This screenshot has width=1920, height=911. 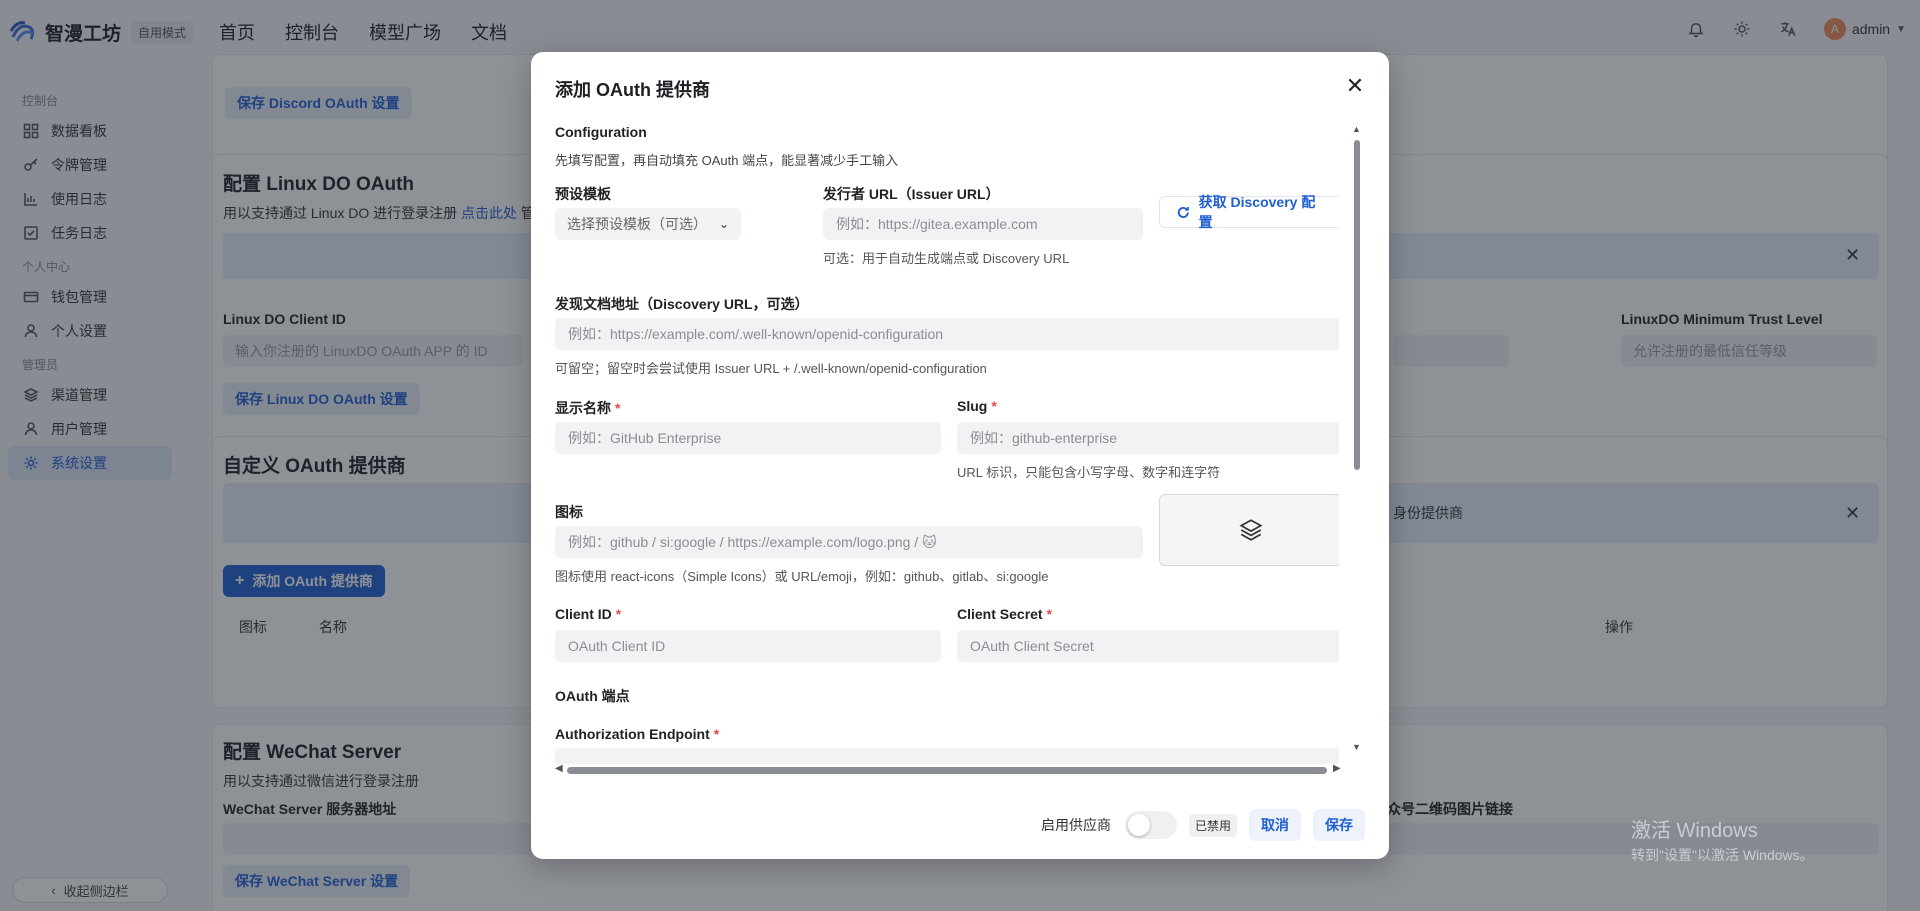 What do you see at coordinates (637, 734) in the screenshot?
I see `authorization-endpoint-label: Authorization Endpoint *` at bounding box center [637, 734].